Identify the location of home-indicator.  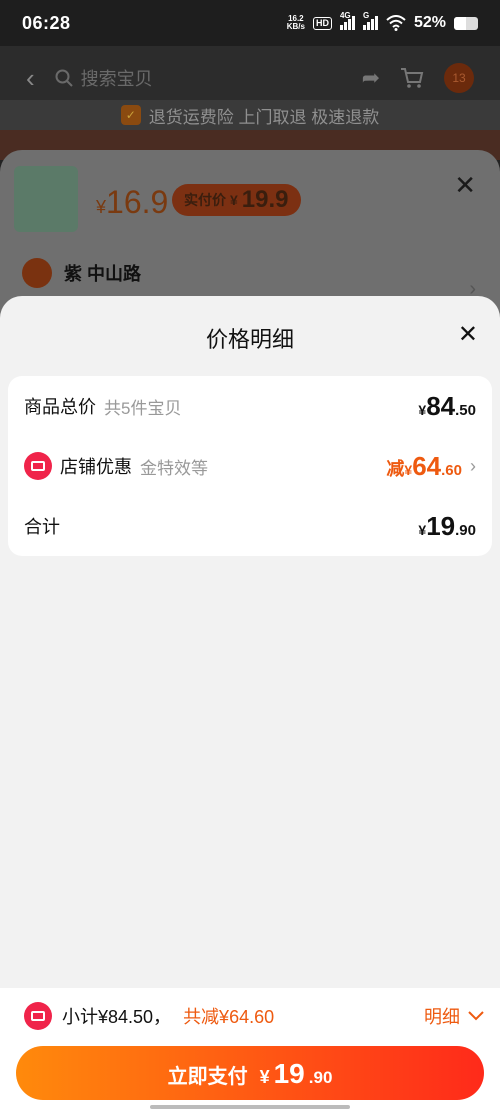
(250, 1107).